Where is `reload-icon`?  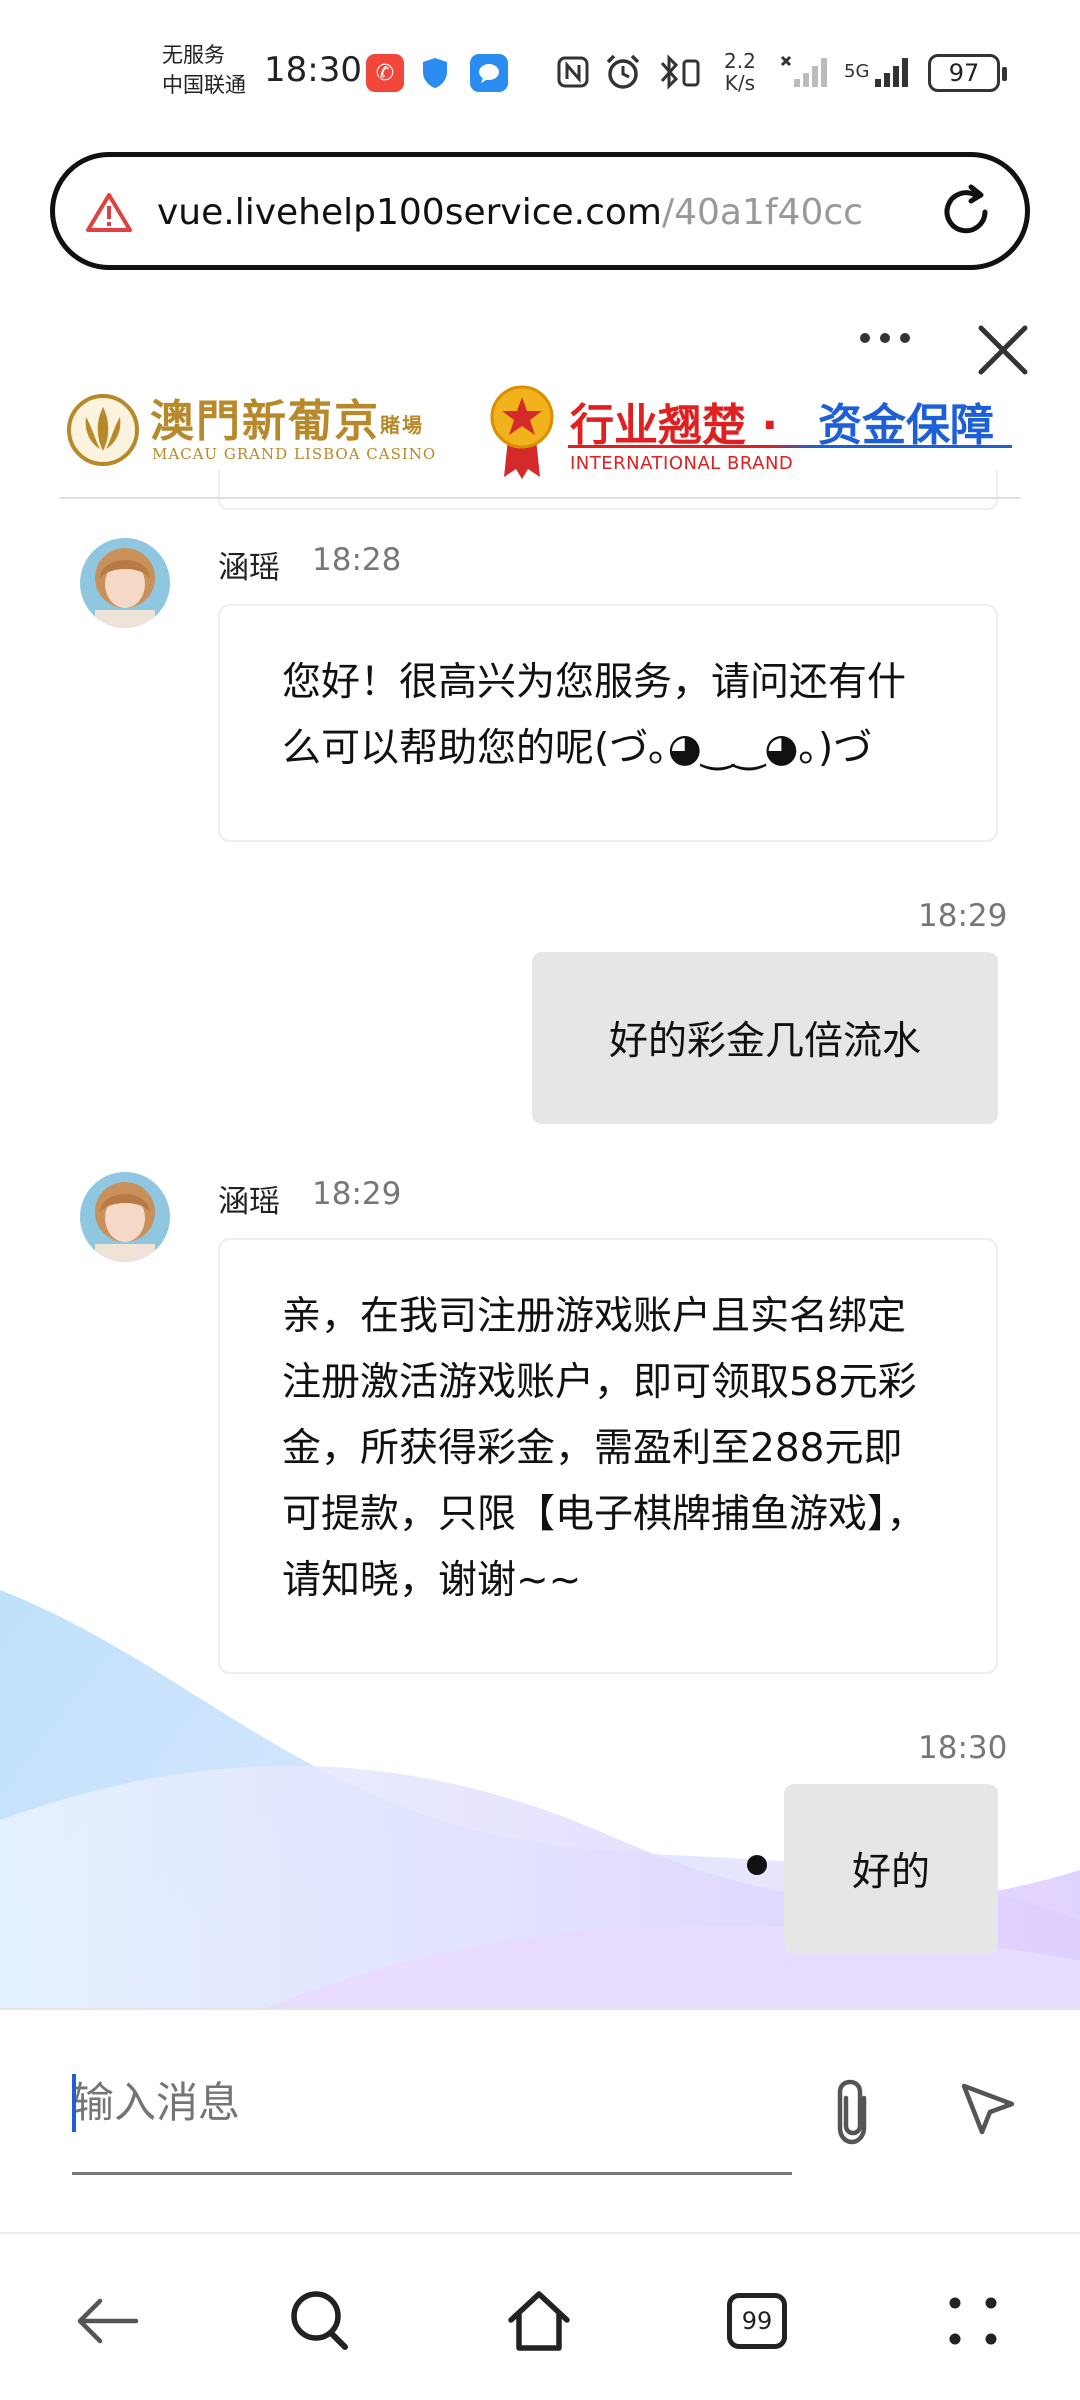
reload-icon is located at coordinates (966, 214).